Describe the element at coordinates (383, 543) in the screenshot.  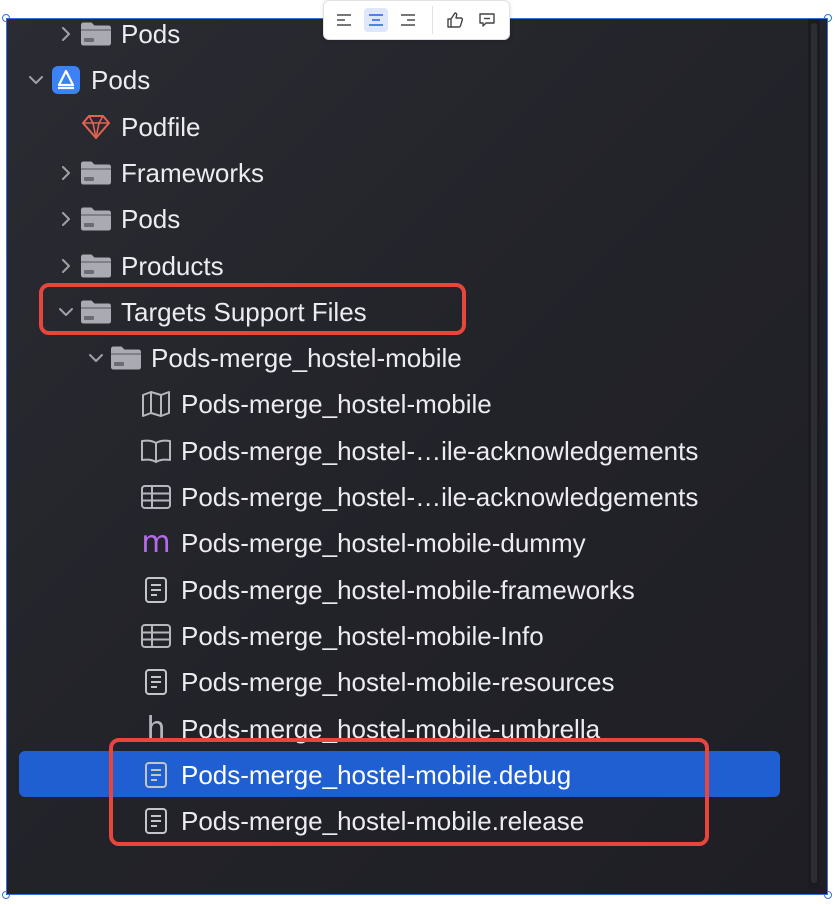
I see `navigator-row-label: Pods-merge_hostel-mobile-dummy` at that location.